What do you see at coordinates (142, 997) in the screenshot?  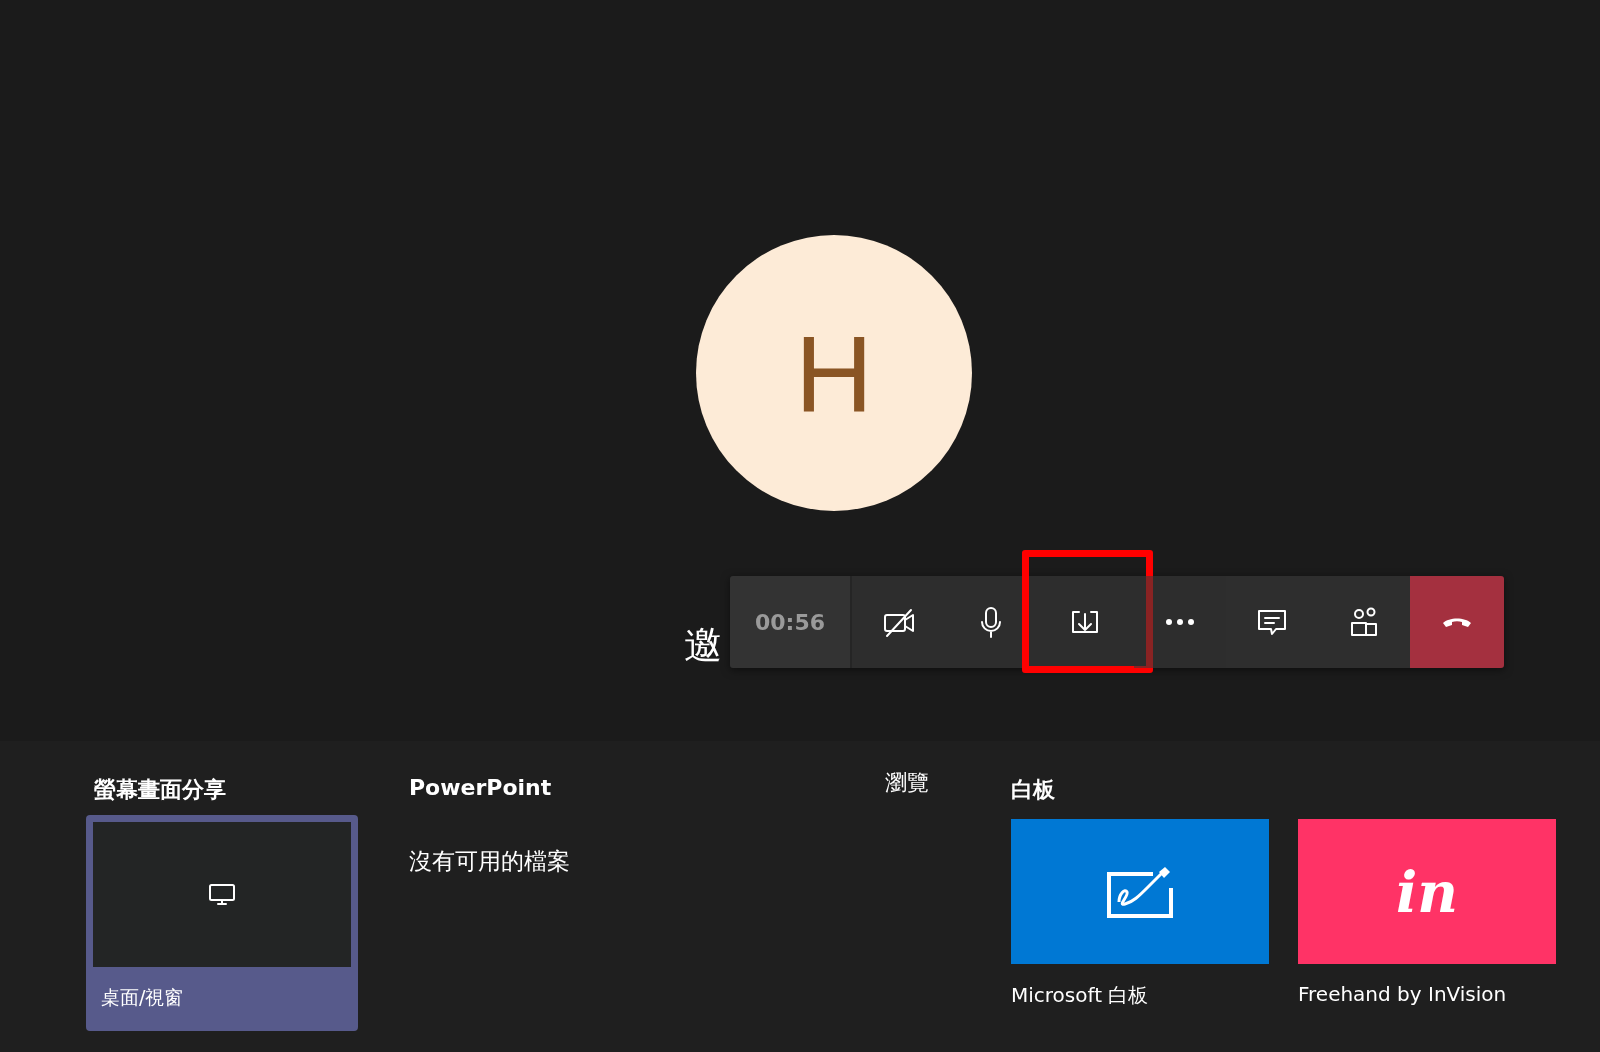 I see `card-label: 桌面/視窗` at bounding box center [142, 997].